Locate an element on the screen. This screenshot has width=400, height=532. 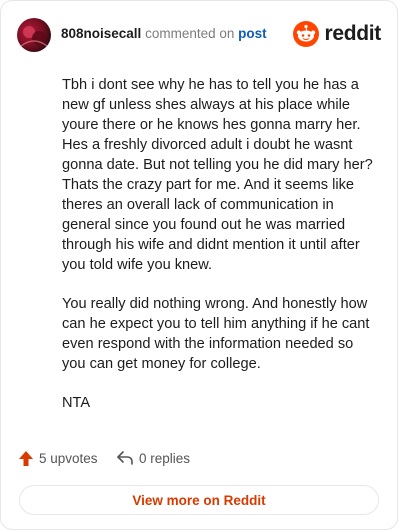
post-link: post is located at coordinates (252, 33).